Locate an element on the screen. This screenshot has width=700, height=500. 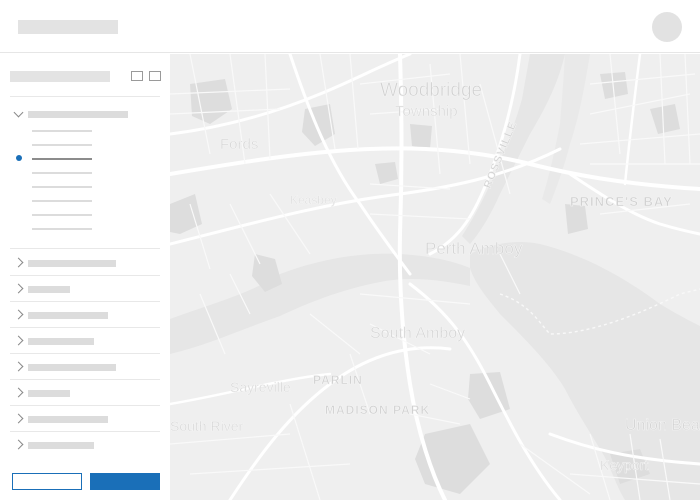
sidebar-title-placeholder is located at coordinates (60, 76).